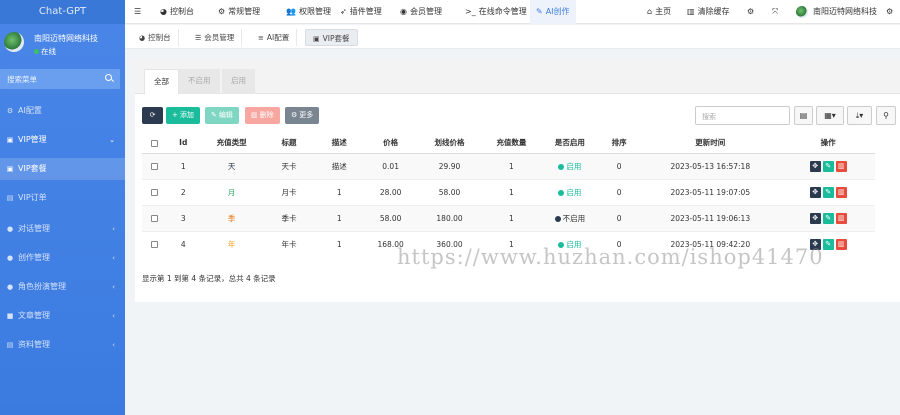 This screenshot has width=900, height=415. I want to click on search-icon: ⚲, so click(886, 115).